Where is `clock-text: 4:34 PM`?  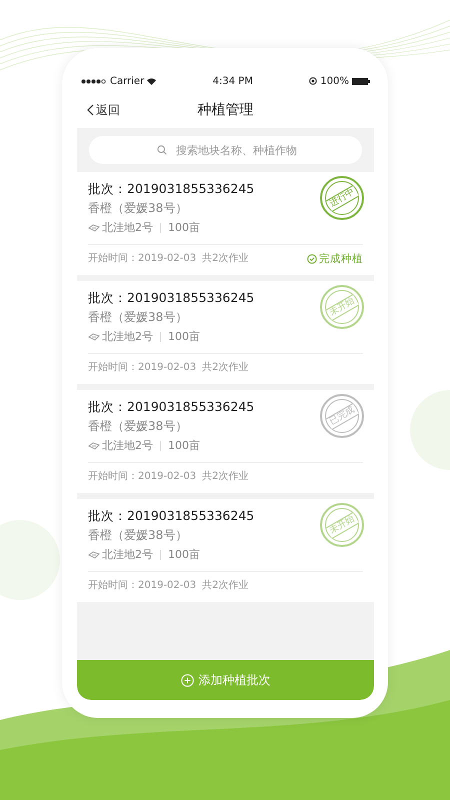 clock-text: 4:34 PM is located at coordinates (232, 81).